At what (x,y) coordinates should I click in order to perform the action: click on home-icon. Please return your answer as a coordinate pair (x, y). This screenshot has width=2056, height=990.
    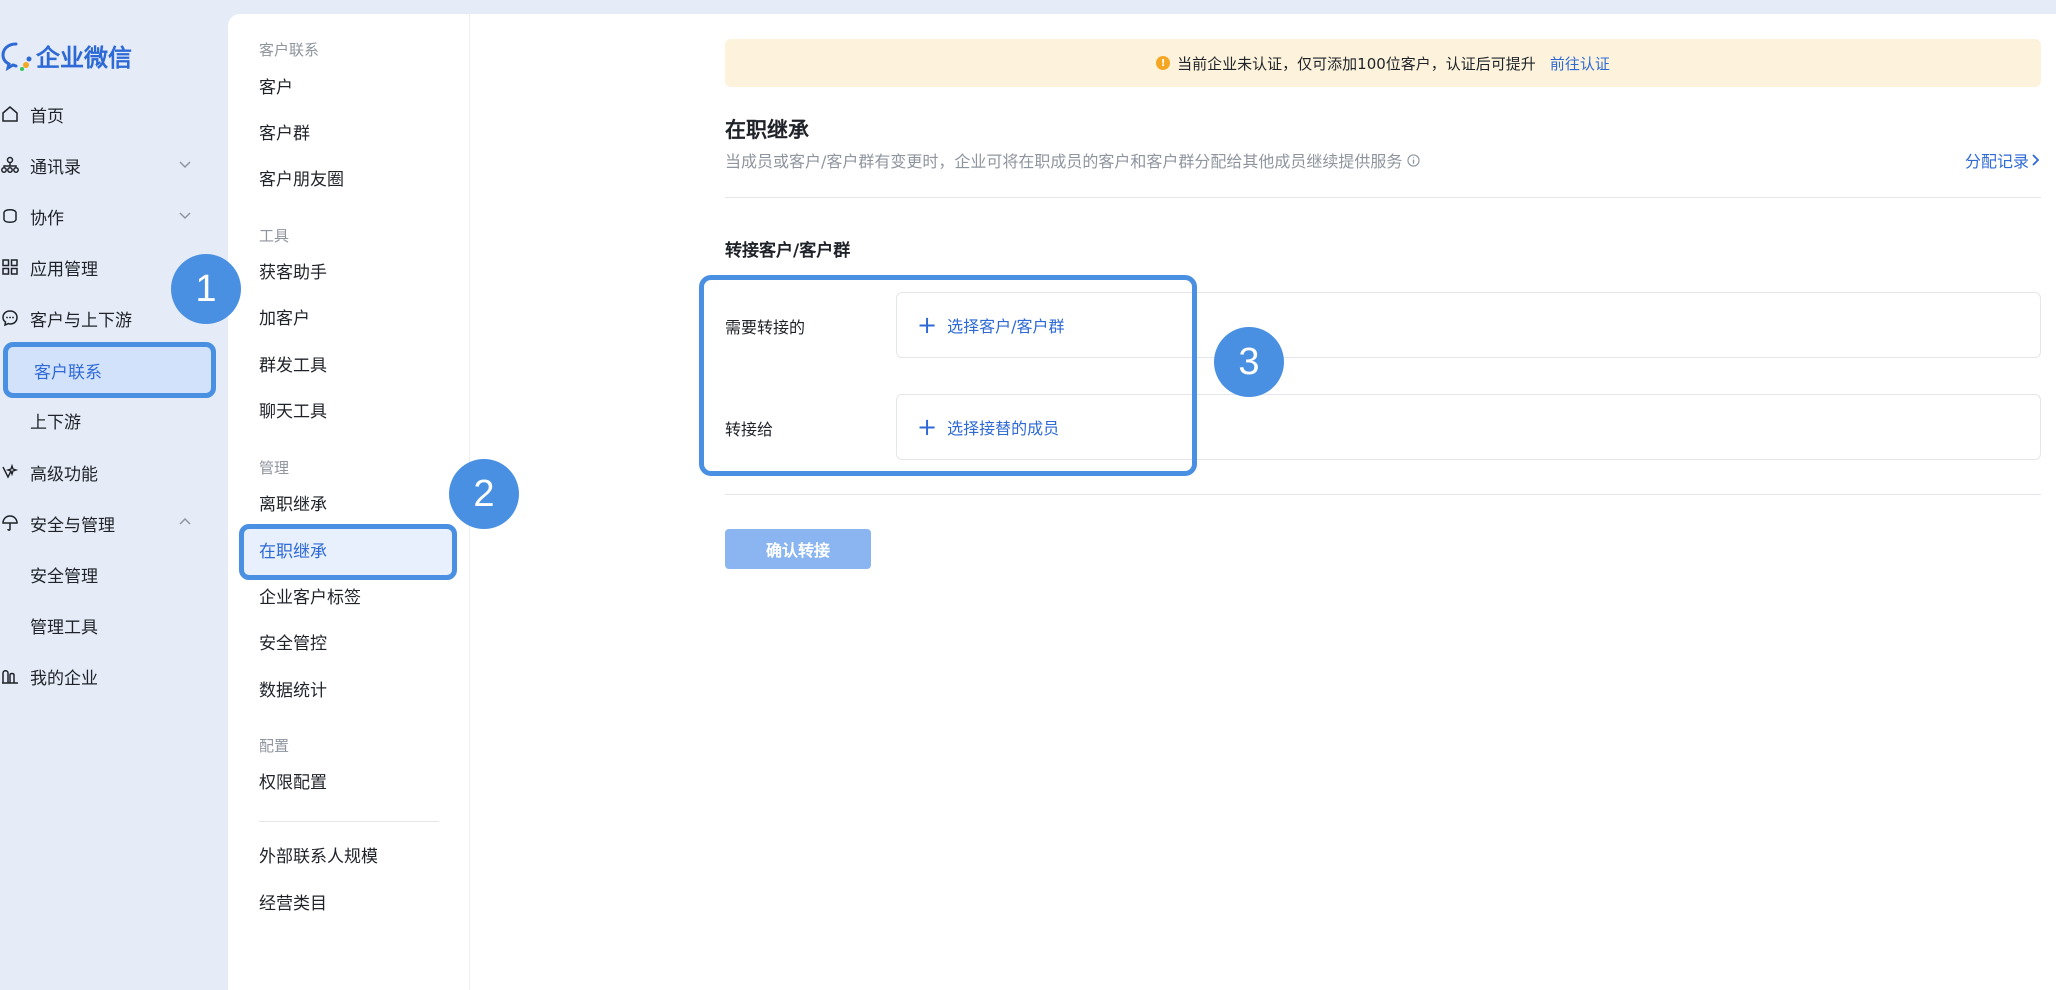
    Looking at the image, I should click on (10, 114).